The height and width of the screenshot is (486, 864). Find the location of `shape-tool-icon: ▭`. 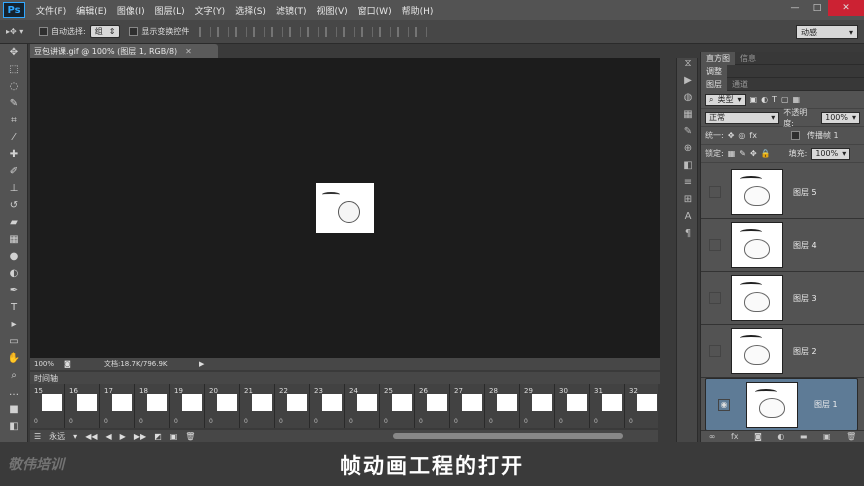

shape-tool-icon: ▭ is located at coordinates (14, 341).